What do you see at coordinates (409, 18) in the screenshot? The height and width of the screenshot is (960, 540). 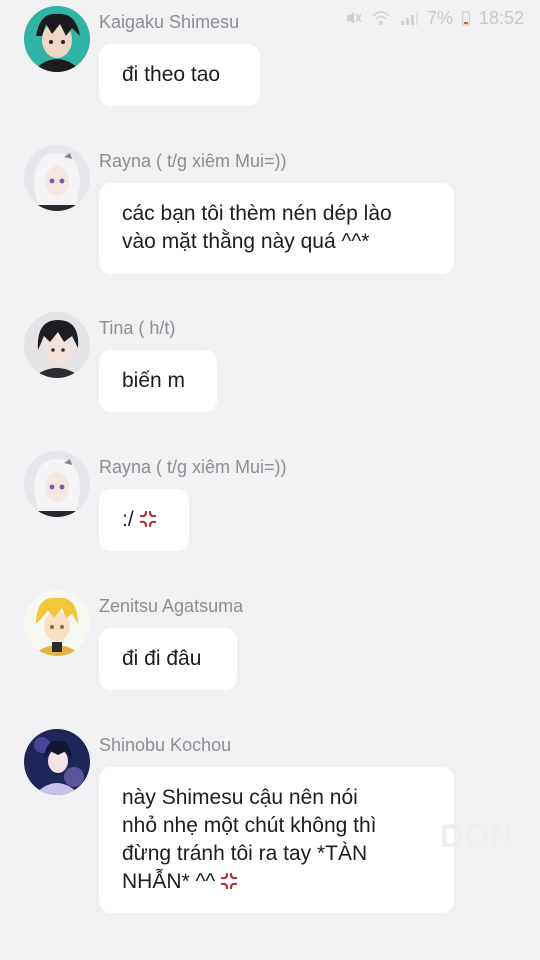 I see `signal-icon` at bounding box center [409, 18].